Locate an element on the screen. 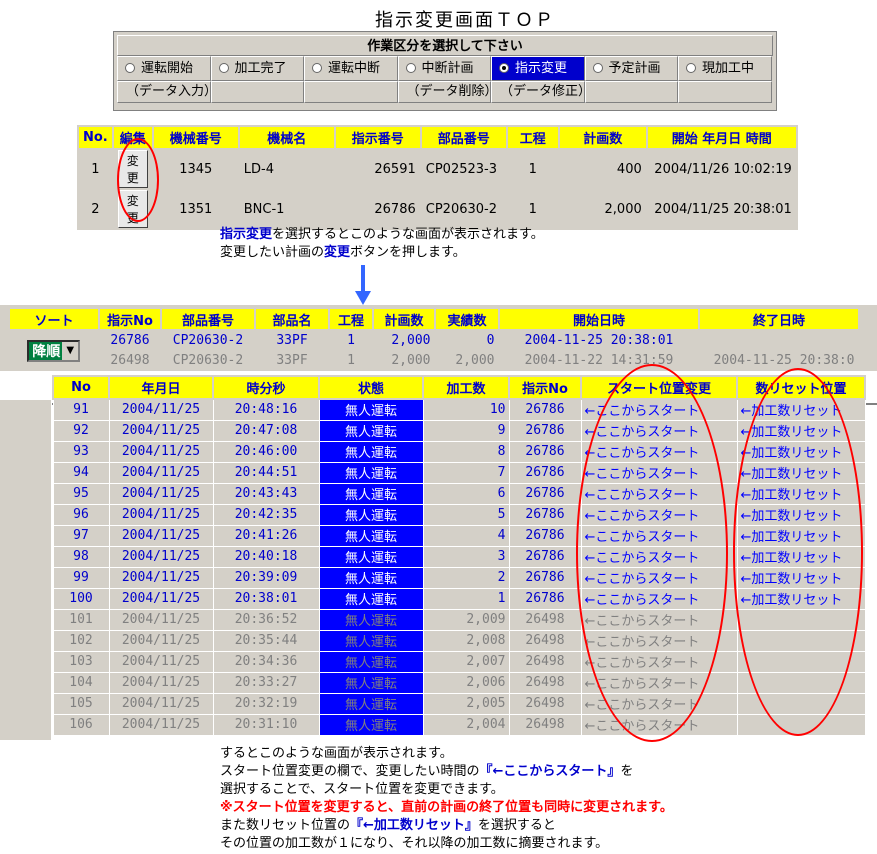  column-header: 工程 is located at coordinates (351, 319).